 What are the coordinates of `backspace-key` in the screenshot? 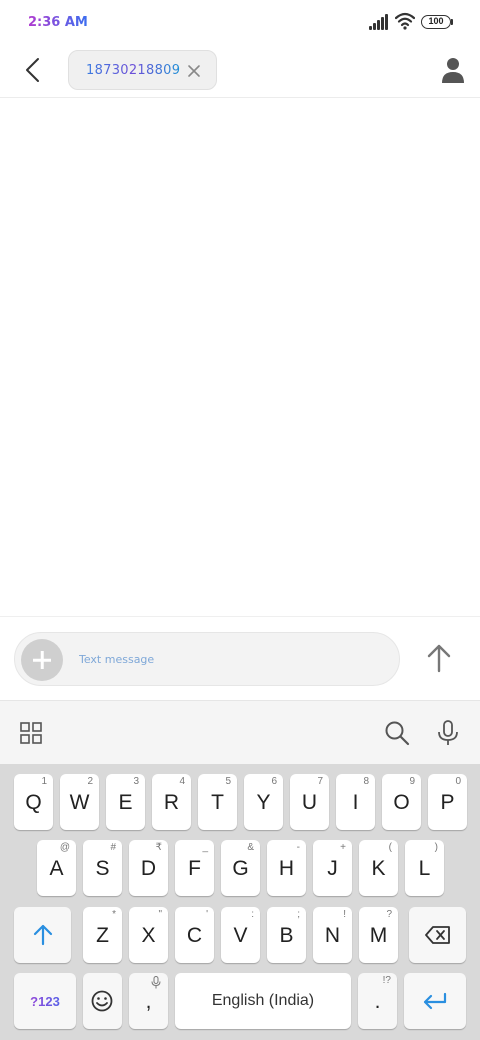 It's located at (437, 935).